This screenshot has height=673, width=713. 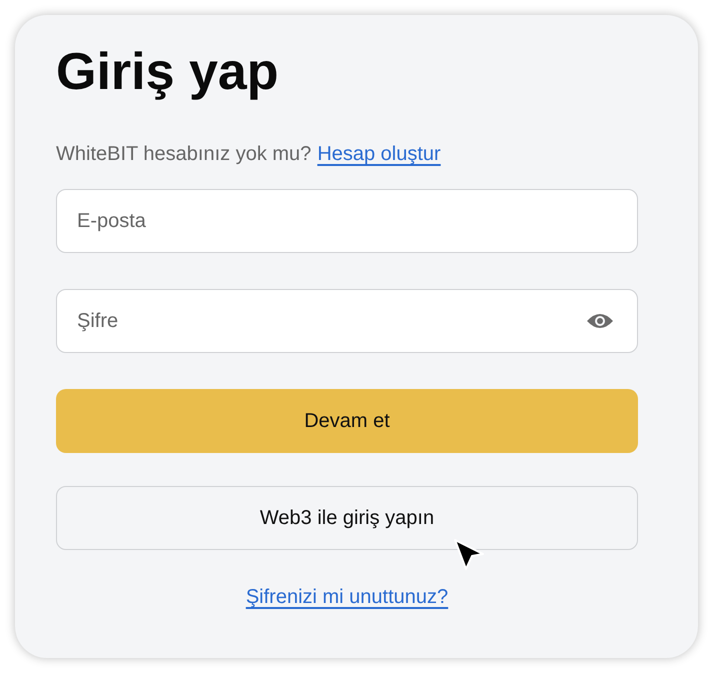 What do you see at coordinates (469, 555) in the screenshot?
I see `cursor-icon` at bounding box center [469, 555].